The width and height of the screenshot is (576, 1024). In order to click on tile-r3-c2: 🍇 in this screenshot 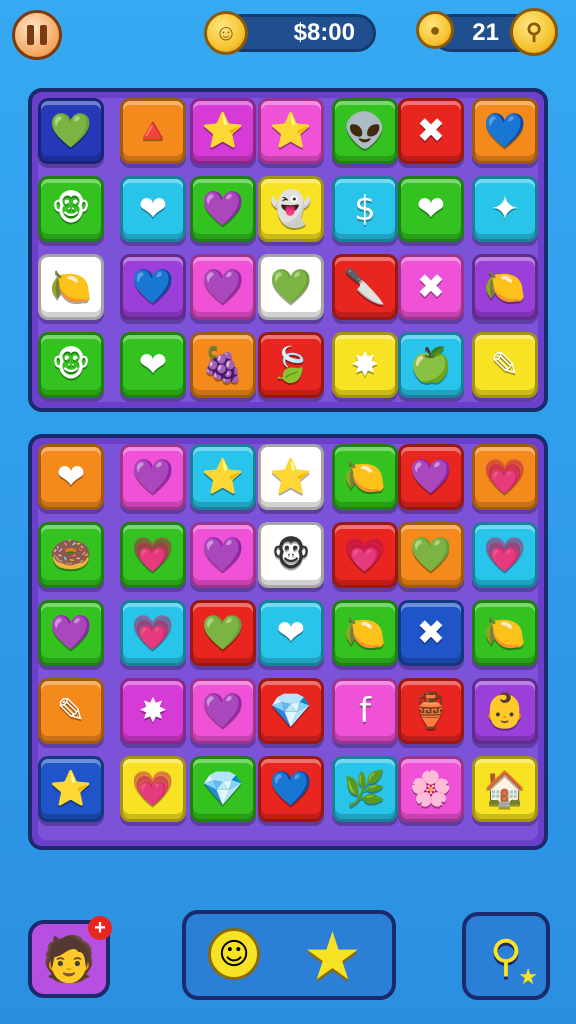, I will do `click(223, 365)`.